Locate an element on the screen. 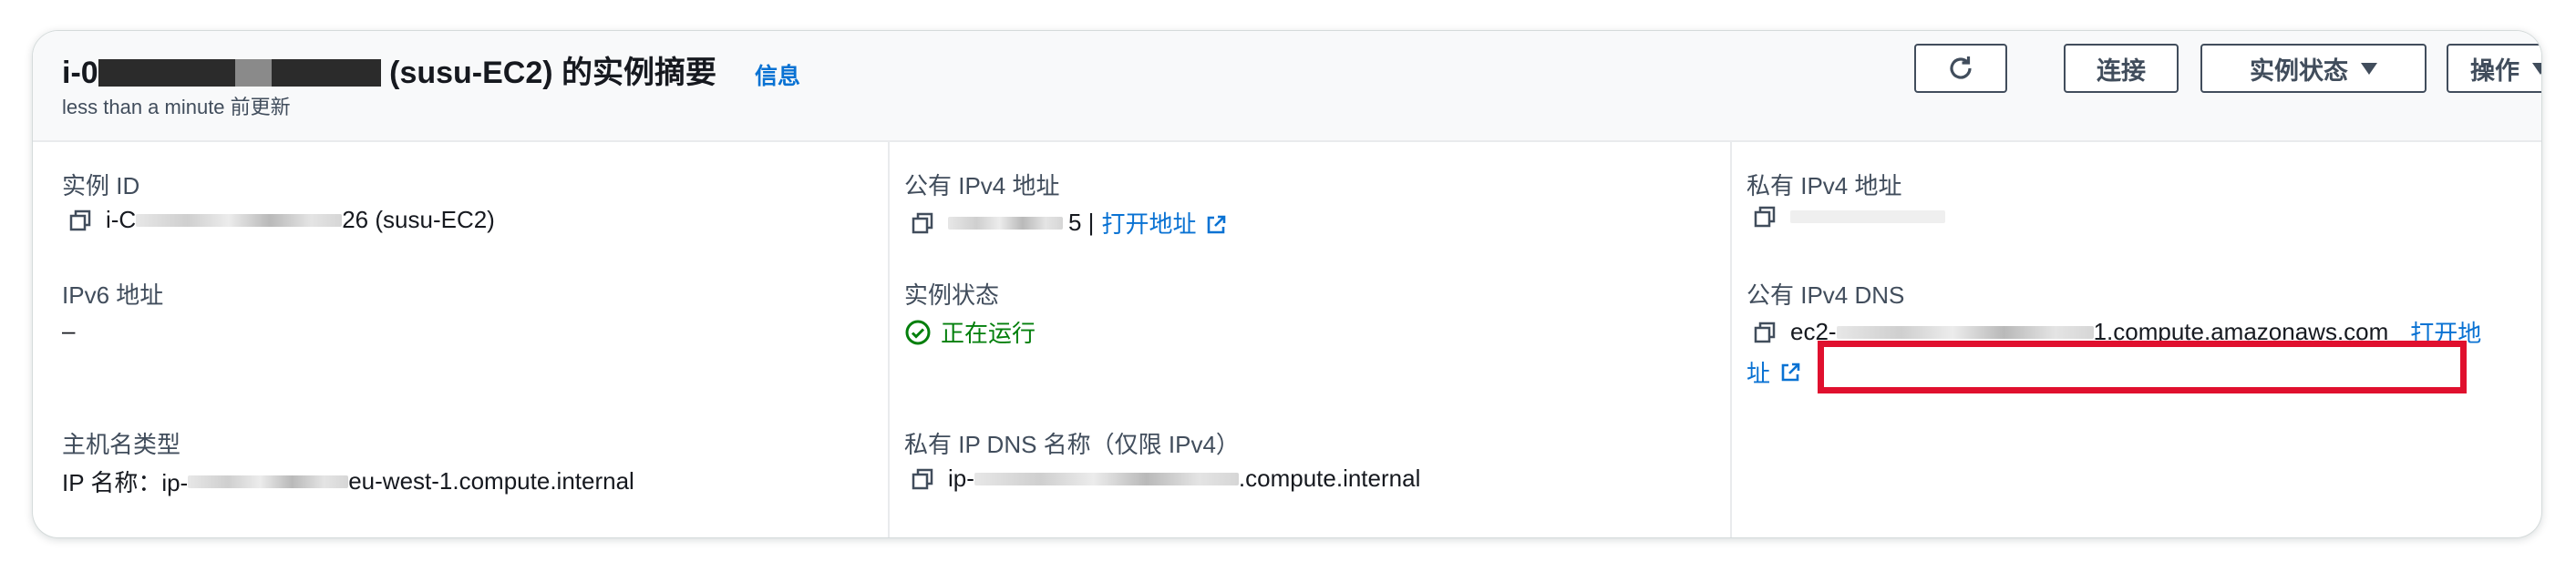  open-address-link: 打开地址 is located at coordinates (1164, 223).